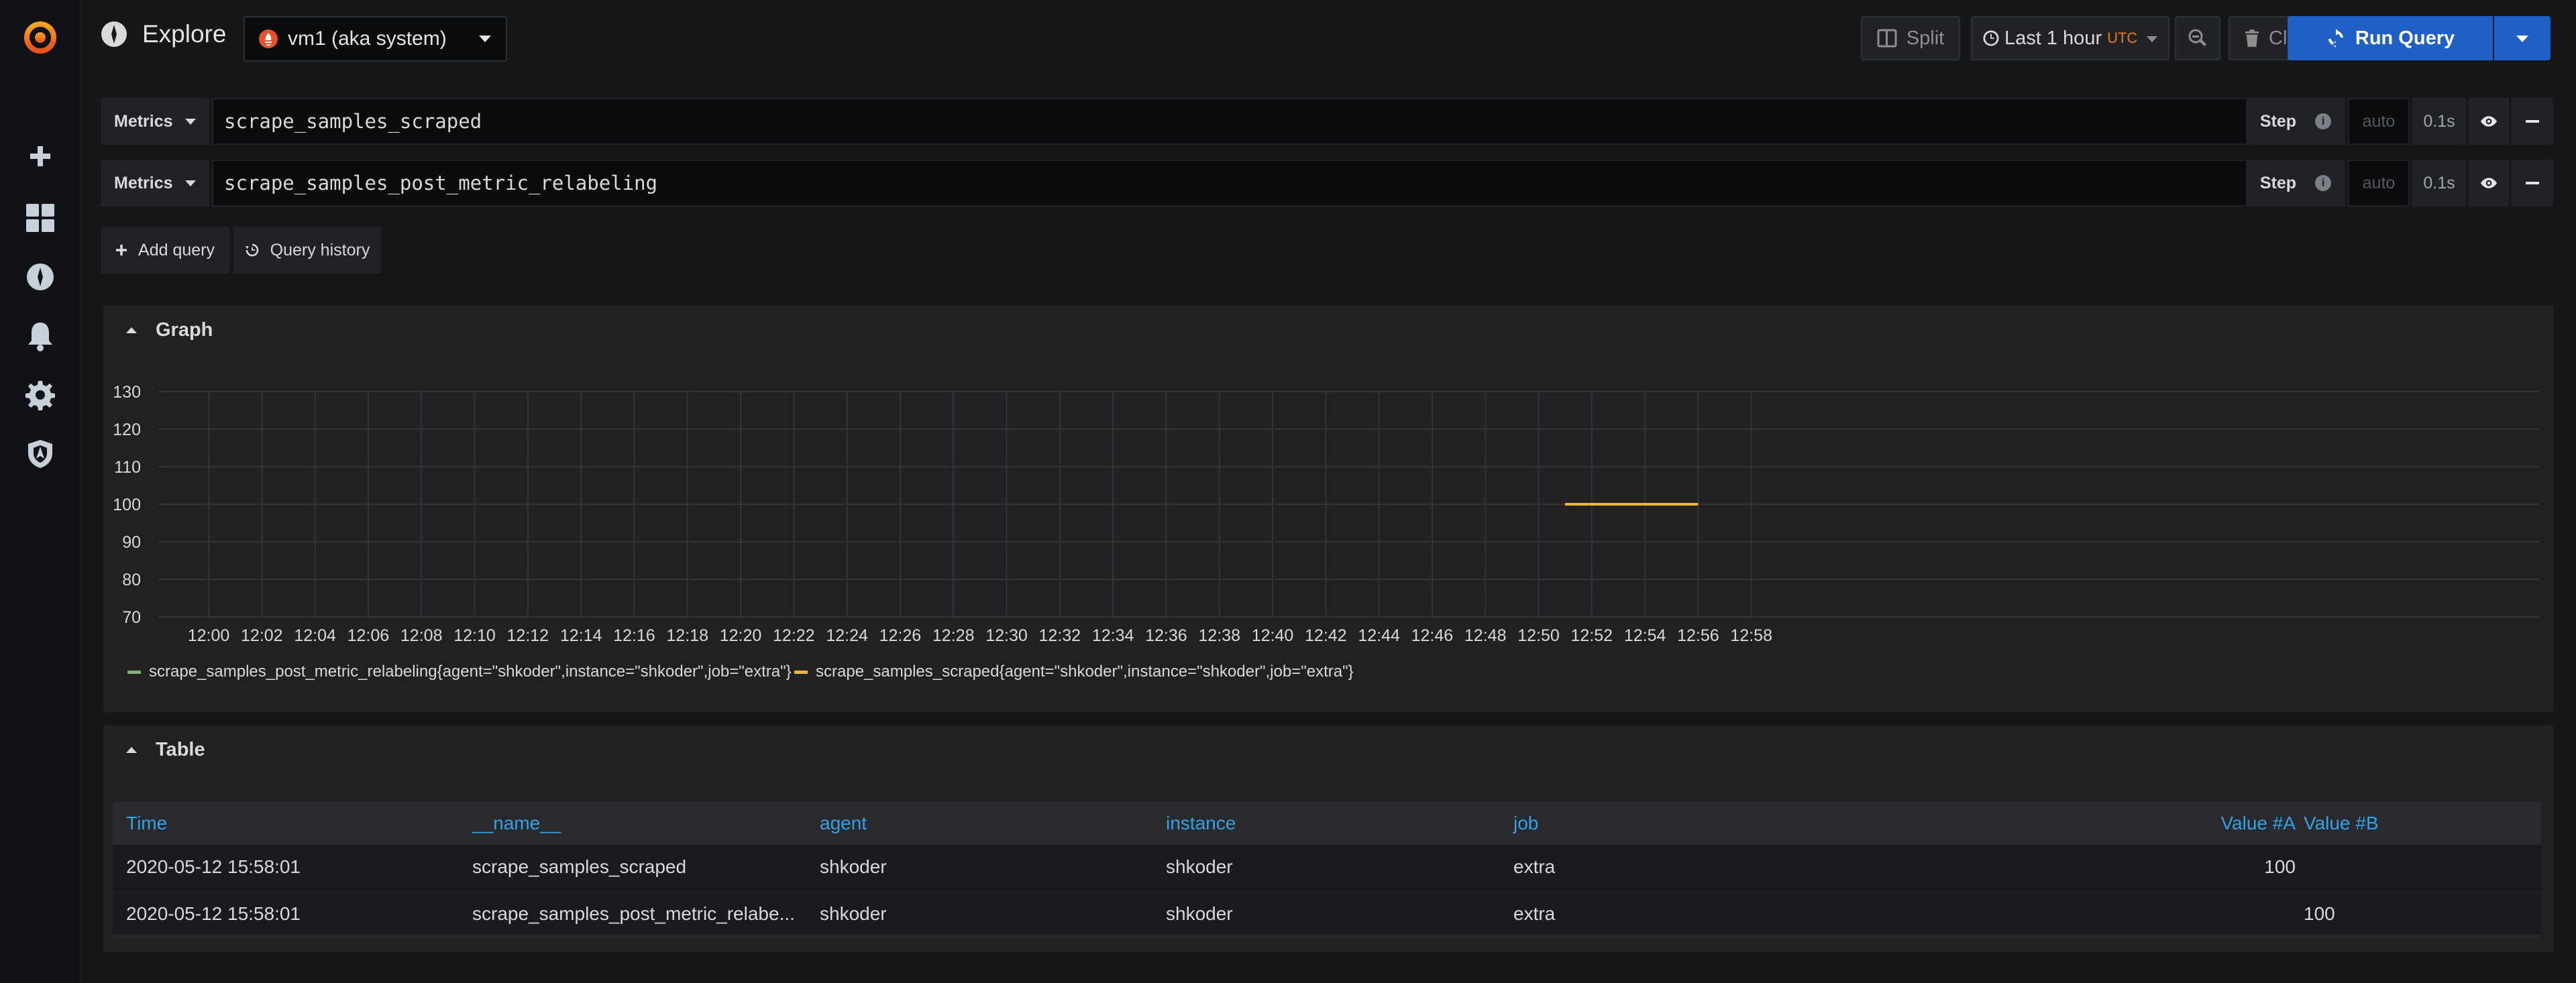  Describe the element at coordinates (1534, 913) in the screenshot. I see `table-cell: extra` at that location.